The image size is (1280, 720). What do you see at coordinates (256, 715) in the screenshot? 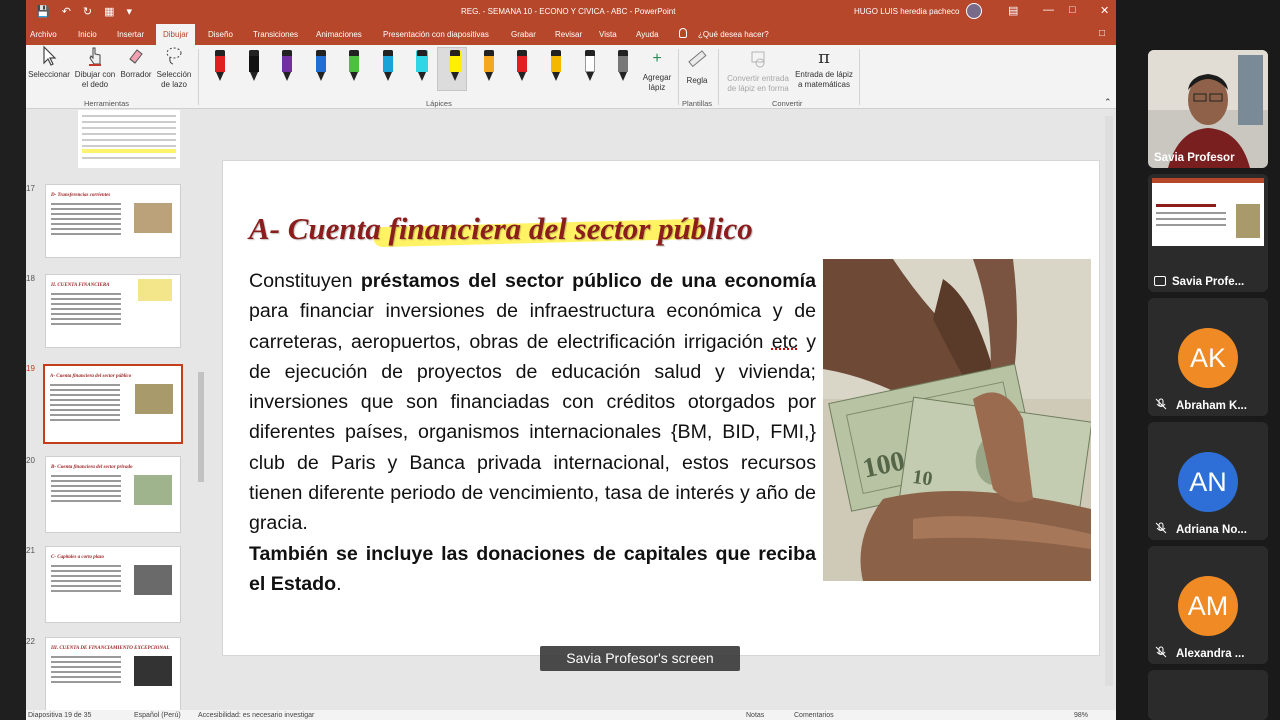
I see `accessibility-status: Accesibilidad: es necesario investigar` at bounding box center [256, 715].